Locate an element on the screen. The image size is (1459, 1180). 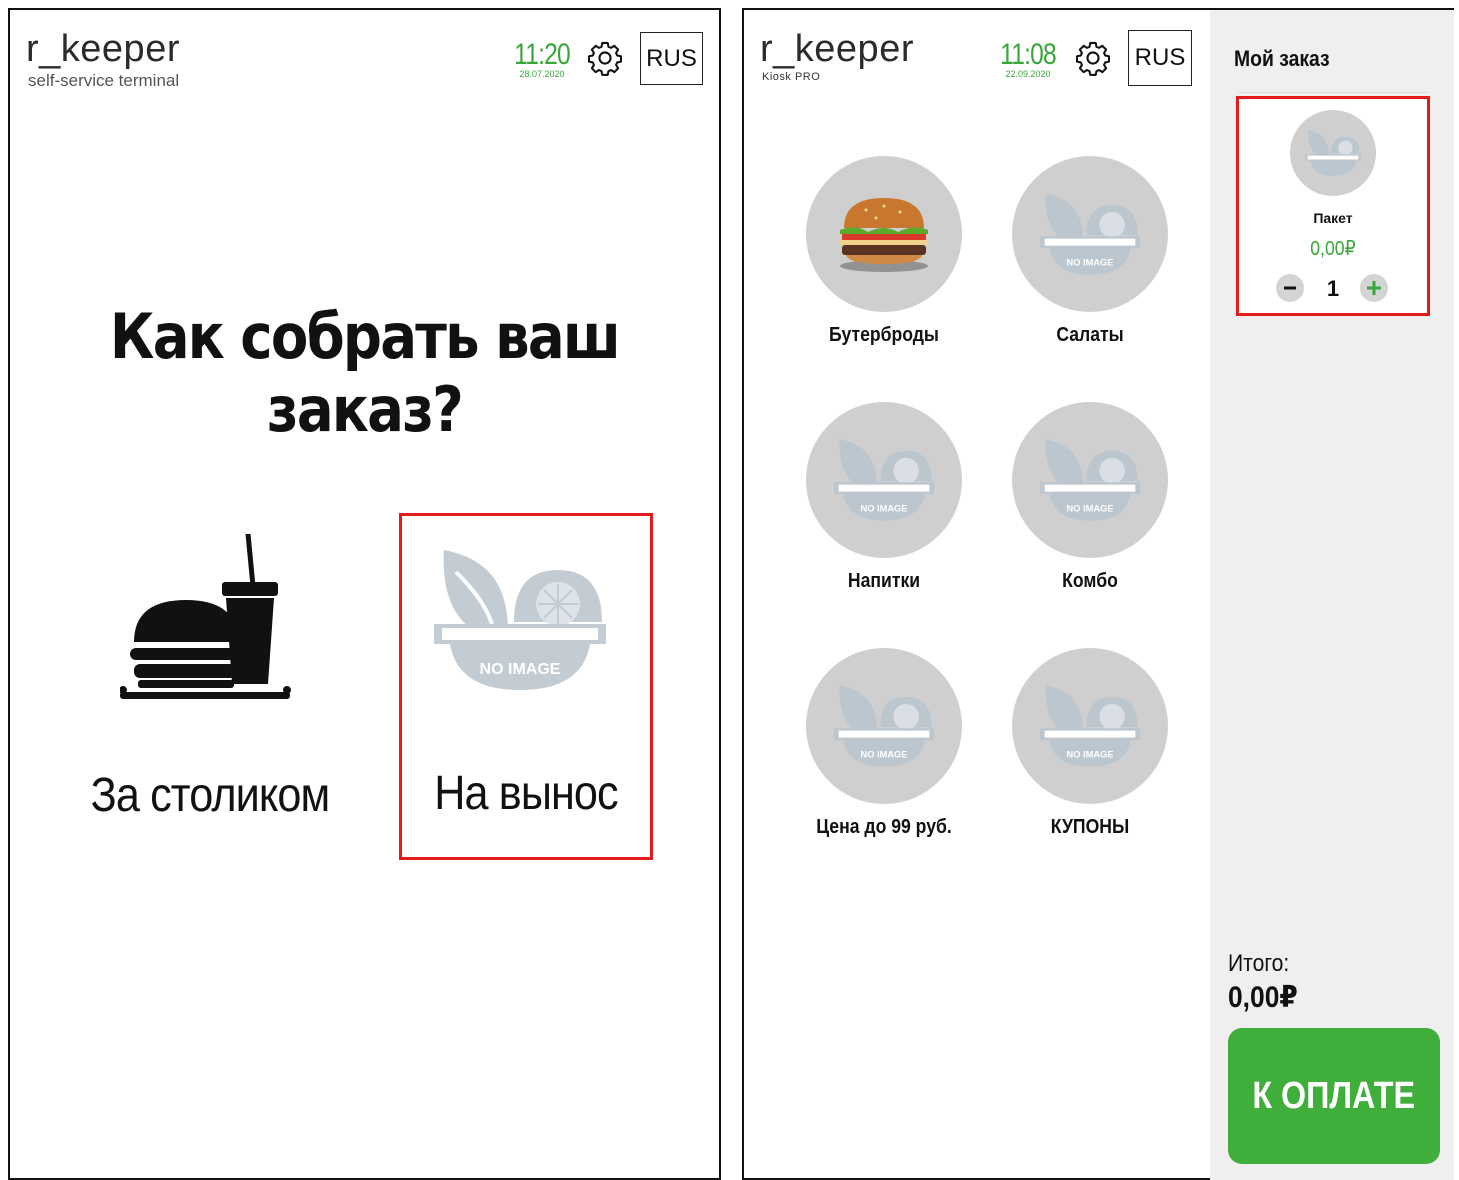
dine-in-label: За столиком is located at coordinates (210, 795).